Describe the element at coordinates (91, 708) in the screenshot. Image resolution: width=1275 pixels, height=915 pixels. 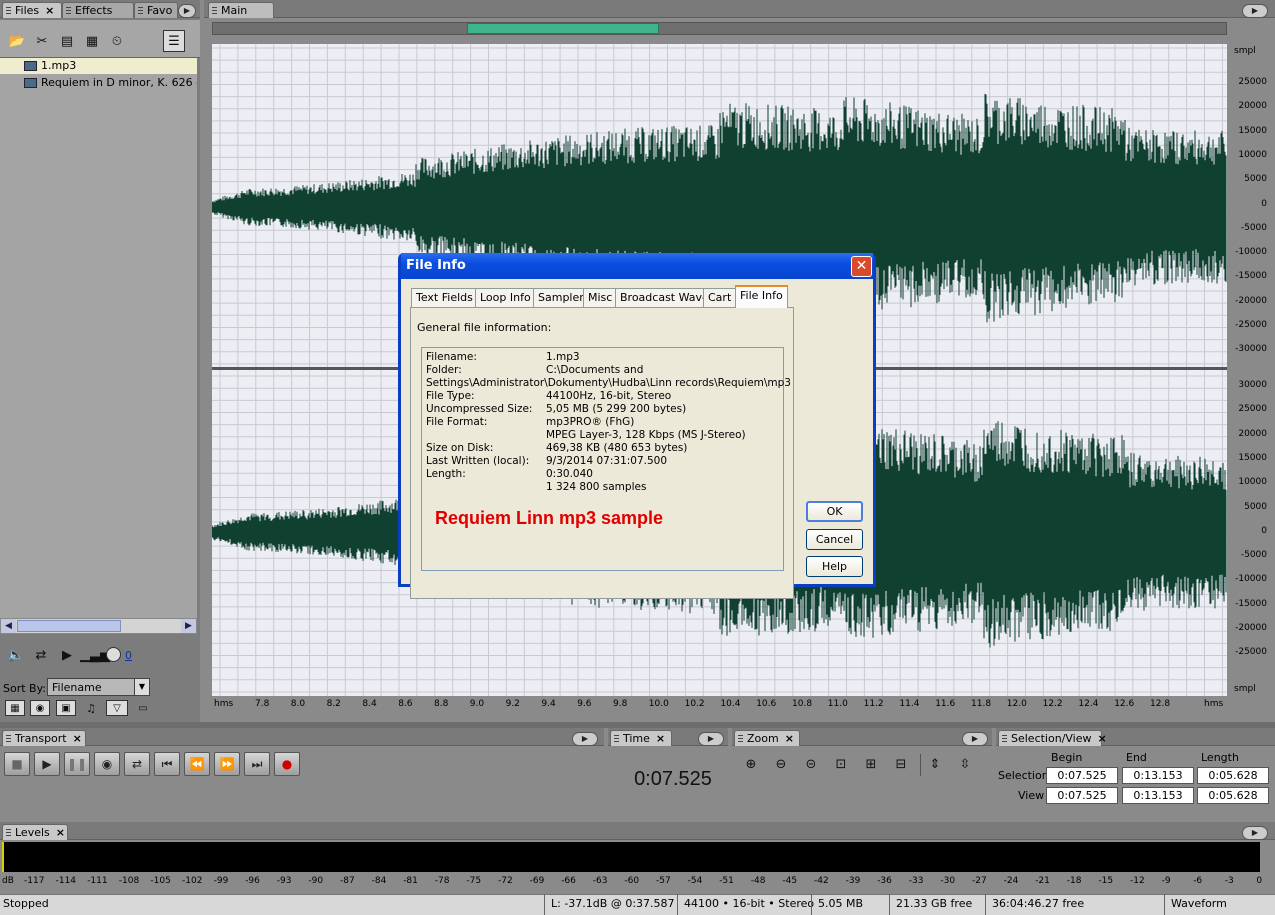
I see `filter-midi-icon: ♫` at that location.